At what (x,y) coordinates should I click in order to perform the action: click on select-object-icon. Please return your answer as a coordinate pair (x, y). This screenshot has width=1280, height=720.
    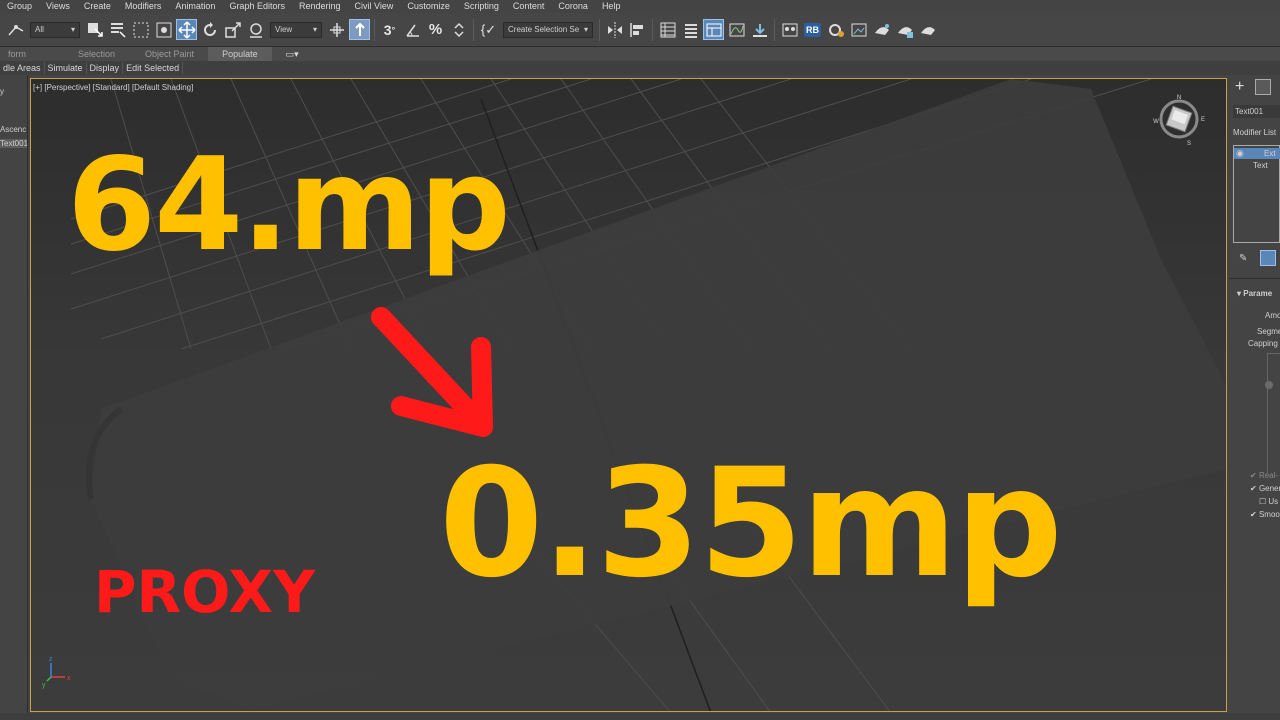
    Looking at the image, I should click on (94, 29).